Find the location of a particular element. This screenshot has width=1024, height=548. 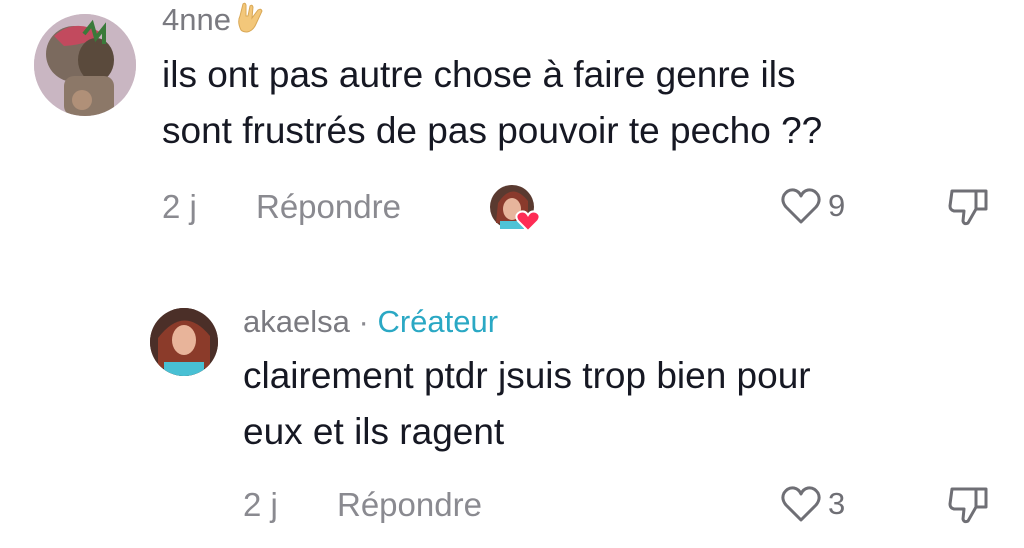

creator-liked-badge is located at coordinates (516, 210).